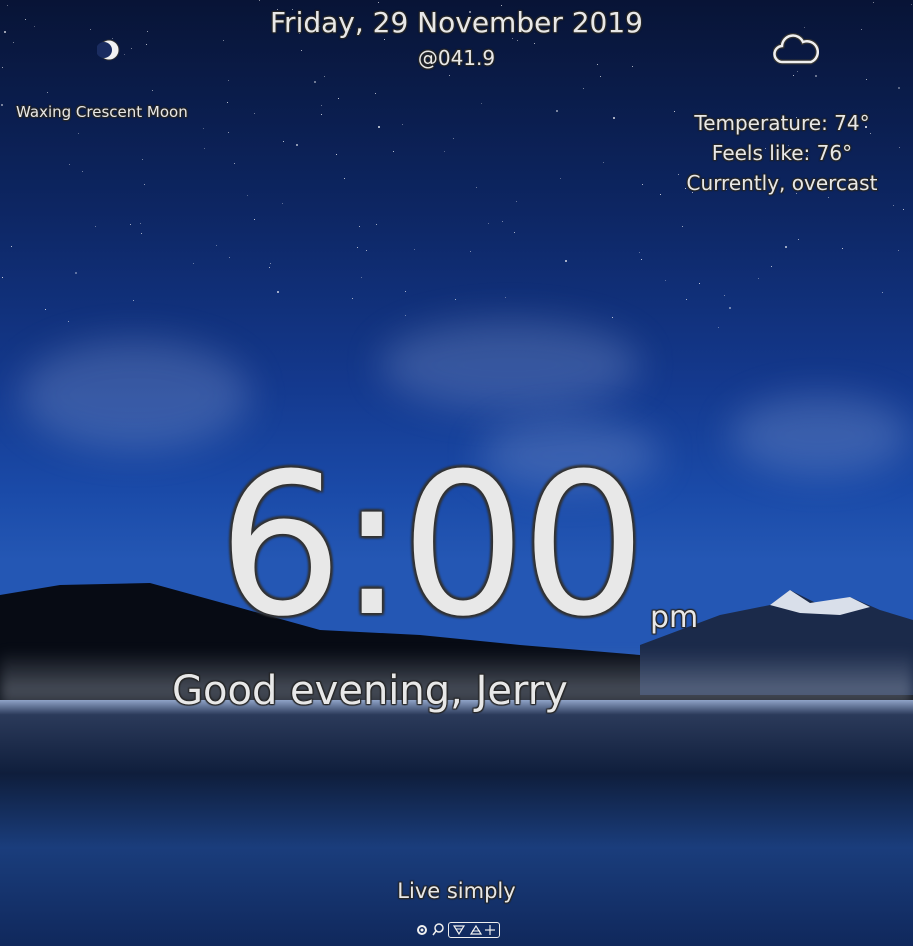  Describe the element at coordinates (422, 930) in the screenshot. I see `settings-icon` at that location.